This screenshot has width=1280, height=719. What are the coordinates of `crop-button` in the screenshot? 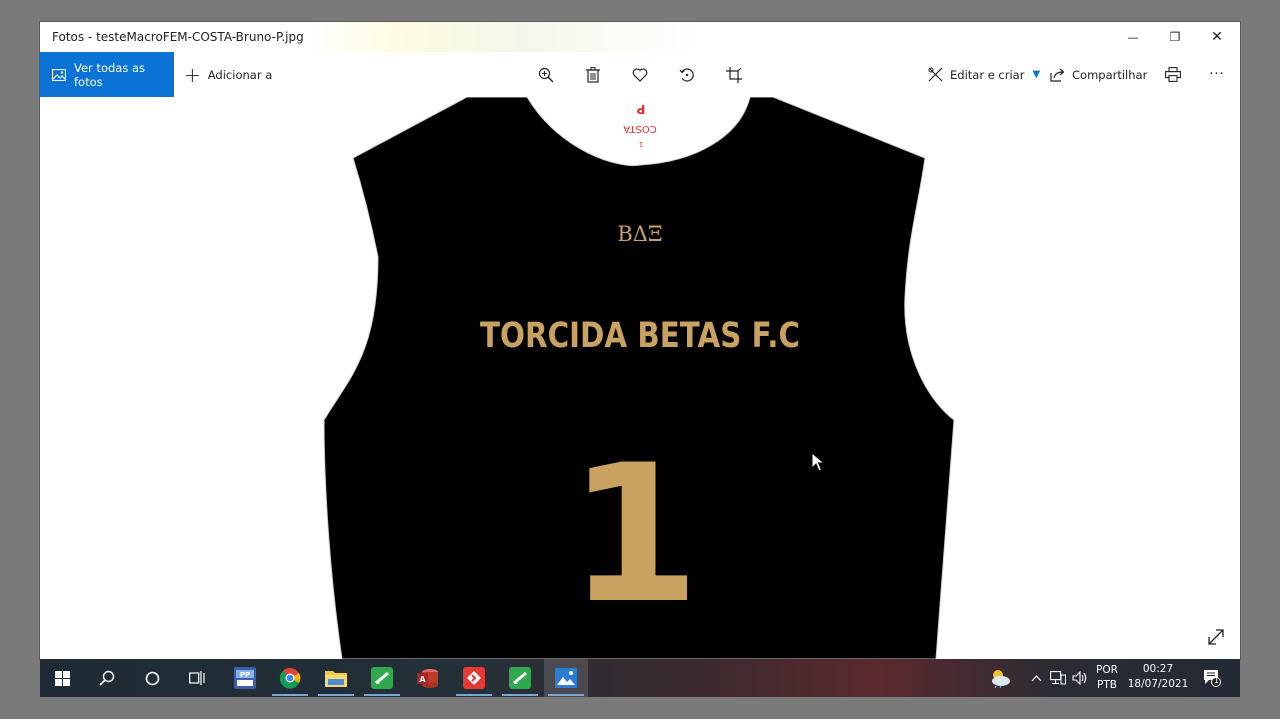 It's located at (734, 74).